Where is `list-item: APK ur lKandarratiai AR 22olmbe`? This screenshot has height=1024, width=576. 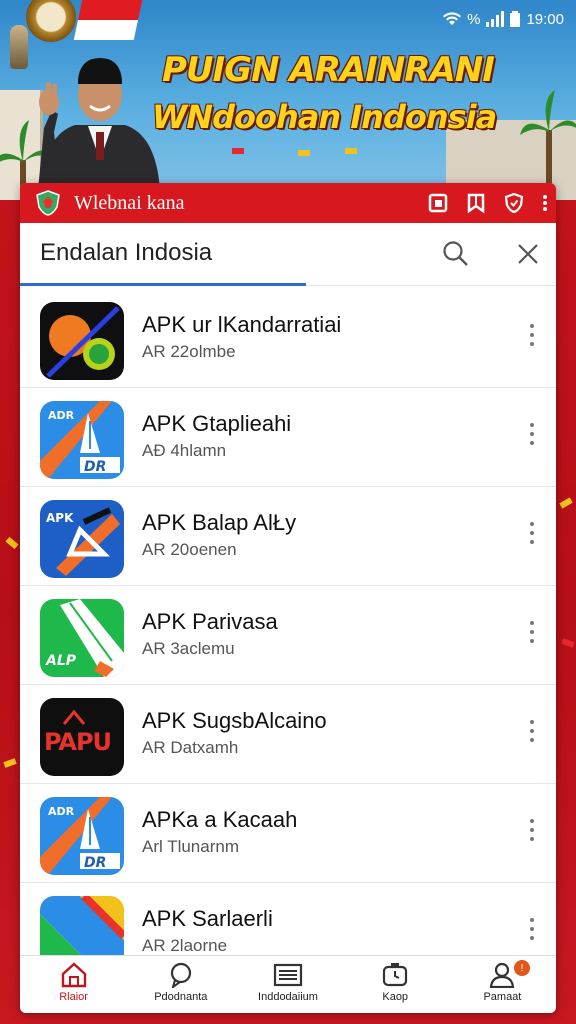
list-item: APK ur lKandarratiai AR 22olmbe is located at coordinates (288, 338).